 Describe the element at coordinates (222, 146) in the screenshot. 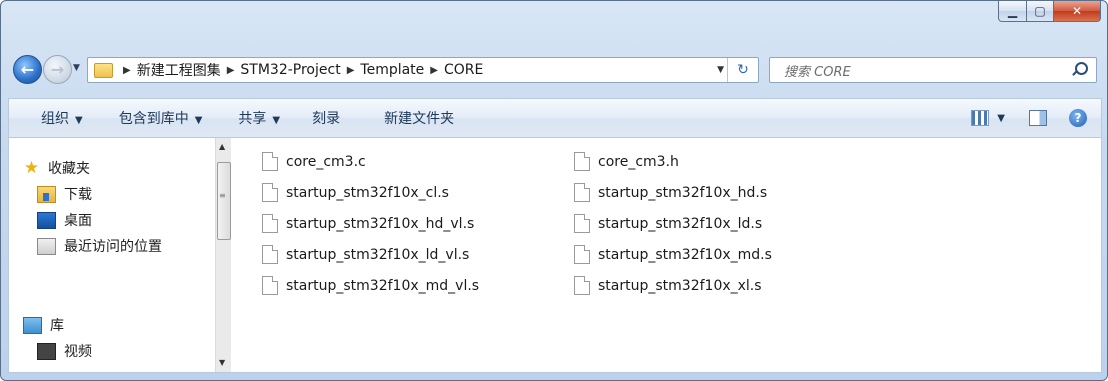

I see `scroll-up-icon: ▲` at that location.